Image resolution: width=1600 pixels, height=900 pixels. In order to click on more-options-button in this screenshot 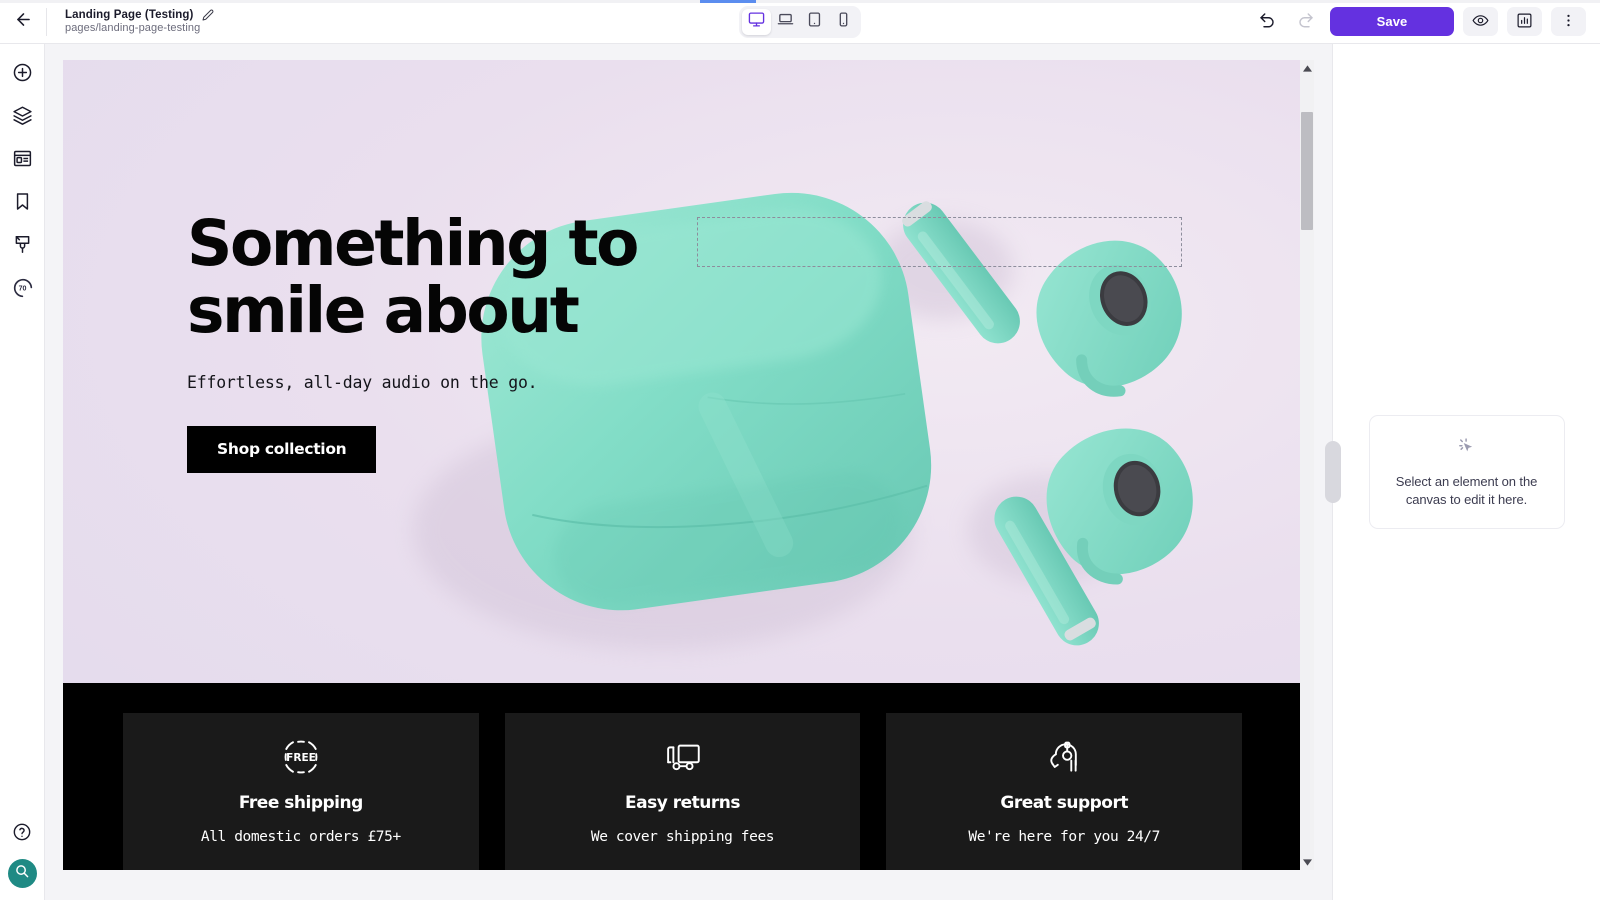, I will do `click(1568, 21)`.